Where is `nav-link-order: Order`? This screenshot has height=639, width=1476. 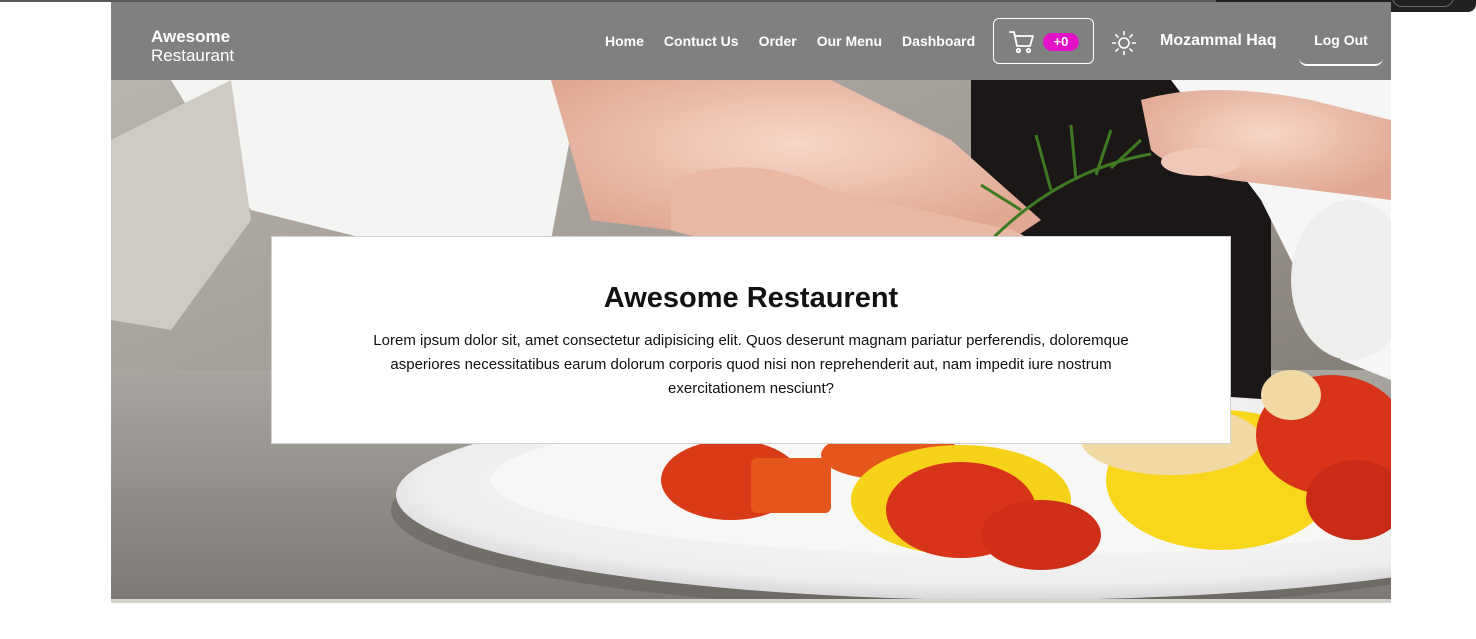 nav-link-order: Order is located at coordinates (778, 41).